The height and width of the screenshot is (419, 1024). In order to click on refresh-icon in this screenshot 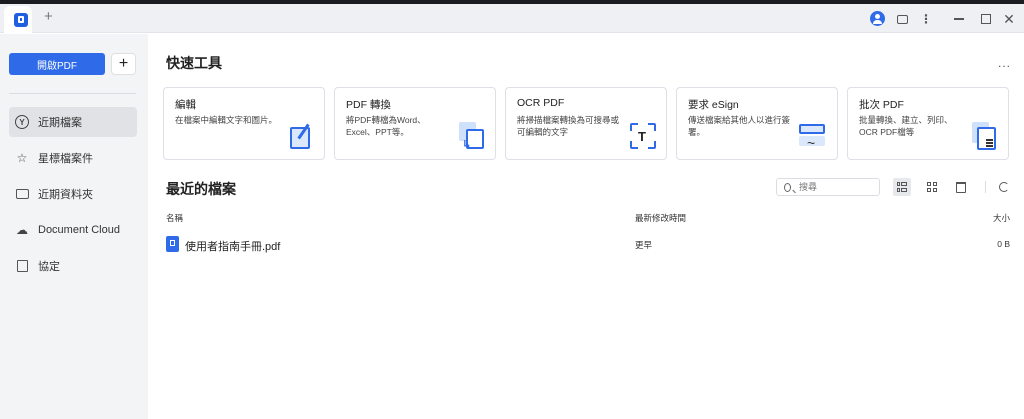, I will do `click(1004, 187)`.